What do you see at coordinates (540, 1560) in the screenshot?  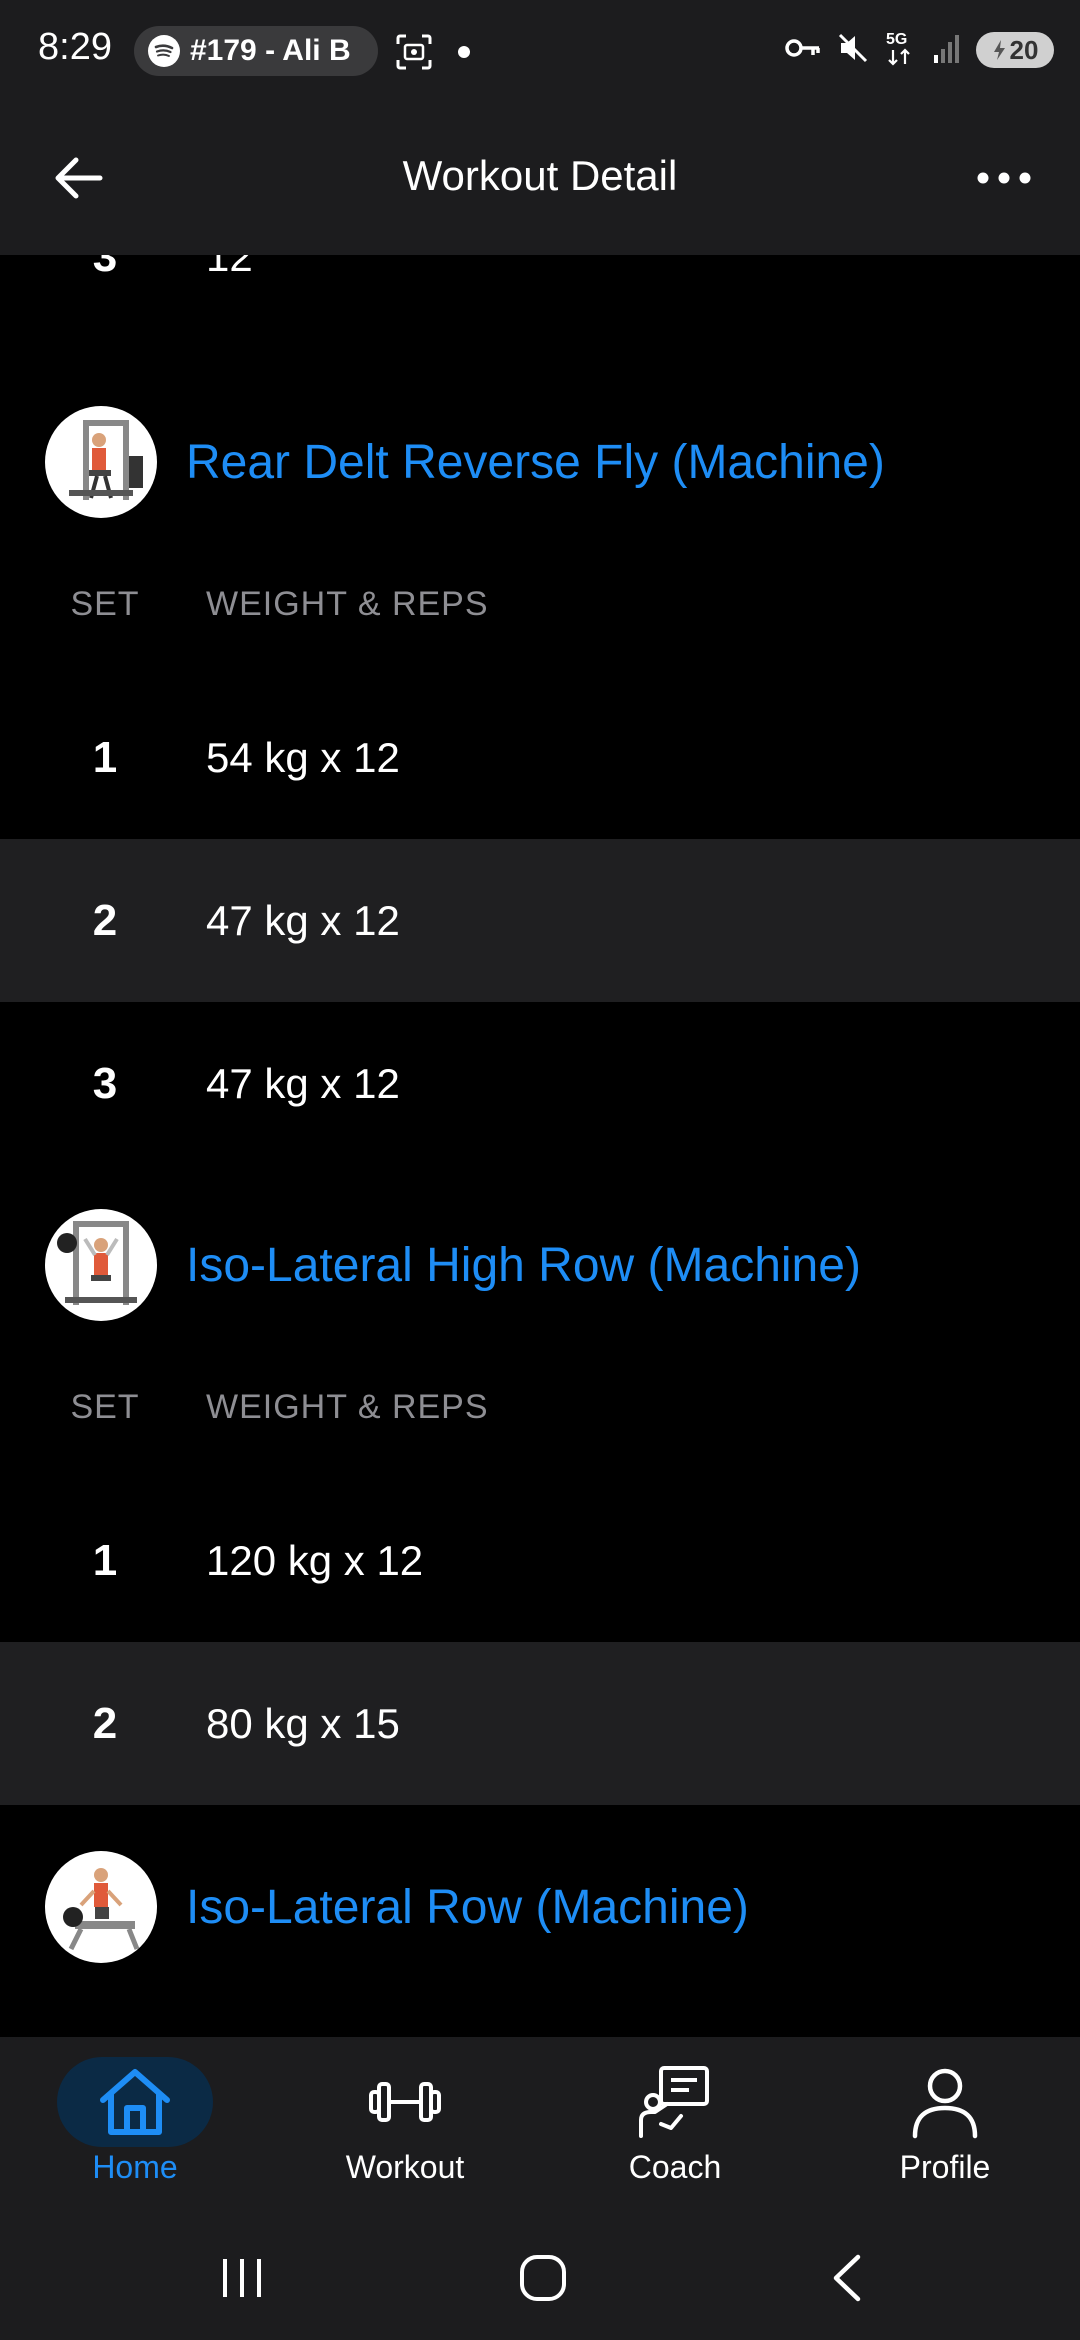 I see `set-row: 1 120 kg x 12` at bounding box center [540, 1560].